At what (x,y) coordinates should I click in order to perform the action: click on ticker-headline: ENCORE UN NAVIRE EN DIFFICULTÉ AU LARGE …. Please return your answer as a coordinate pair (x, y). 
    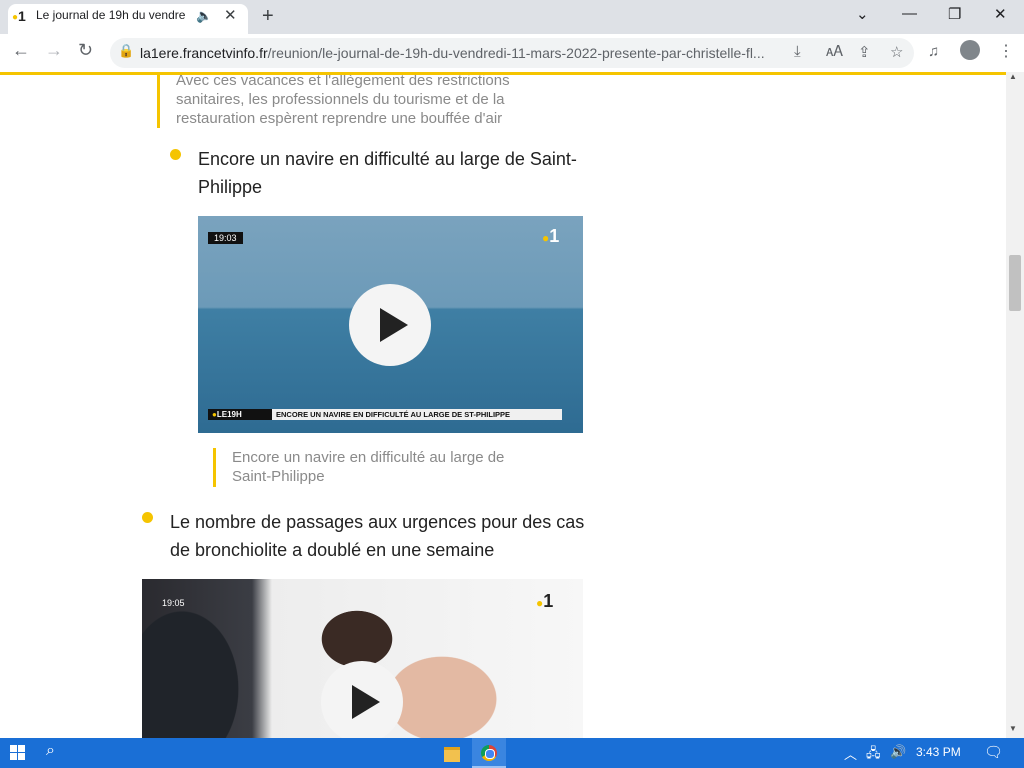
    Looking at the image, I should click on (417, 414).